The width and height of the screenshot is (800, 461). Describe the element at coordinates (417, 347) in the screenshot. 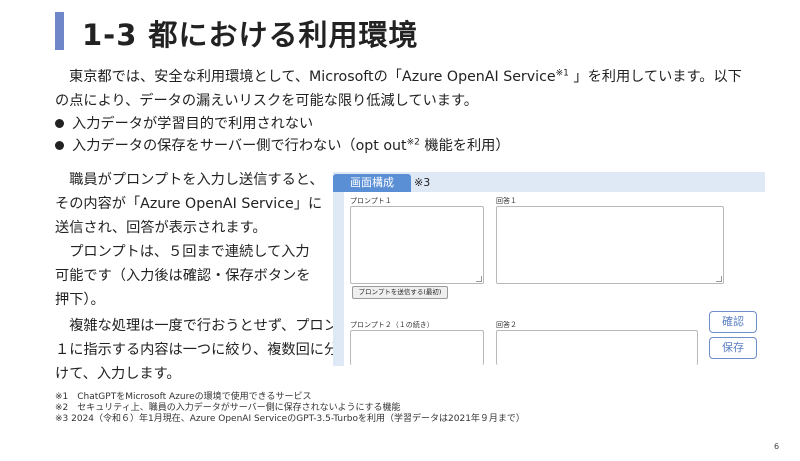

I see `prompt2-textarea` at that location.